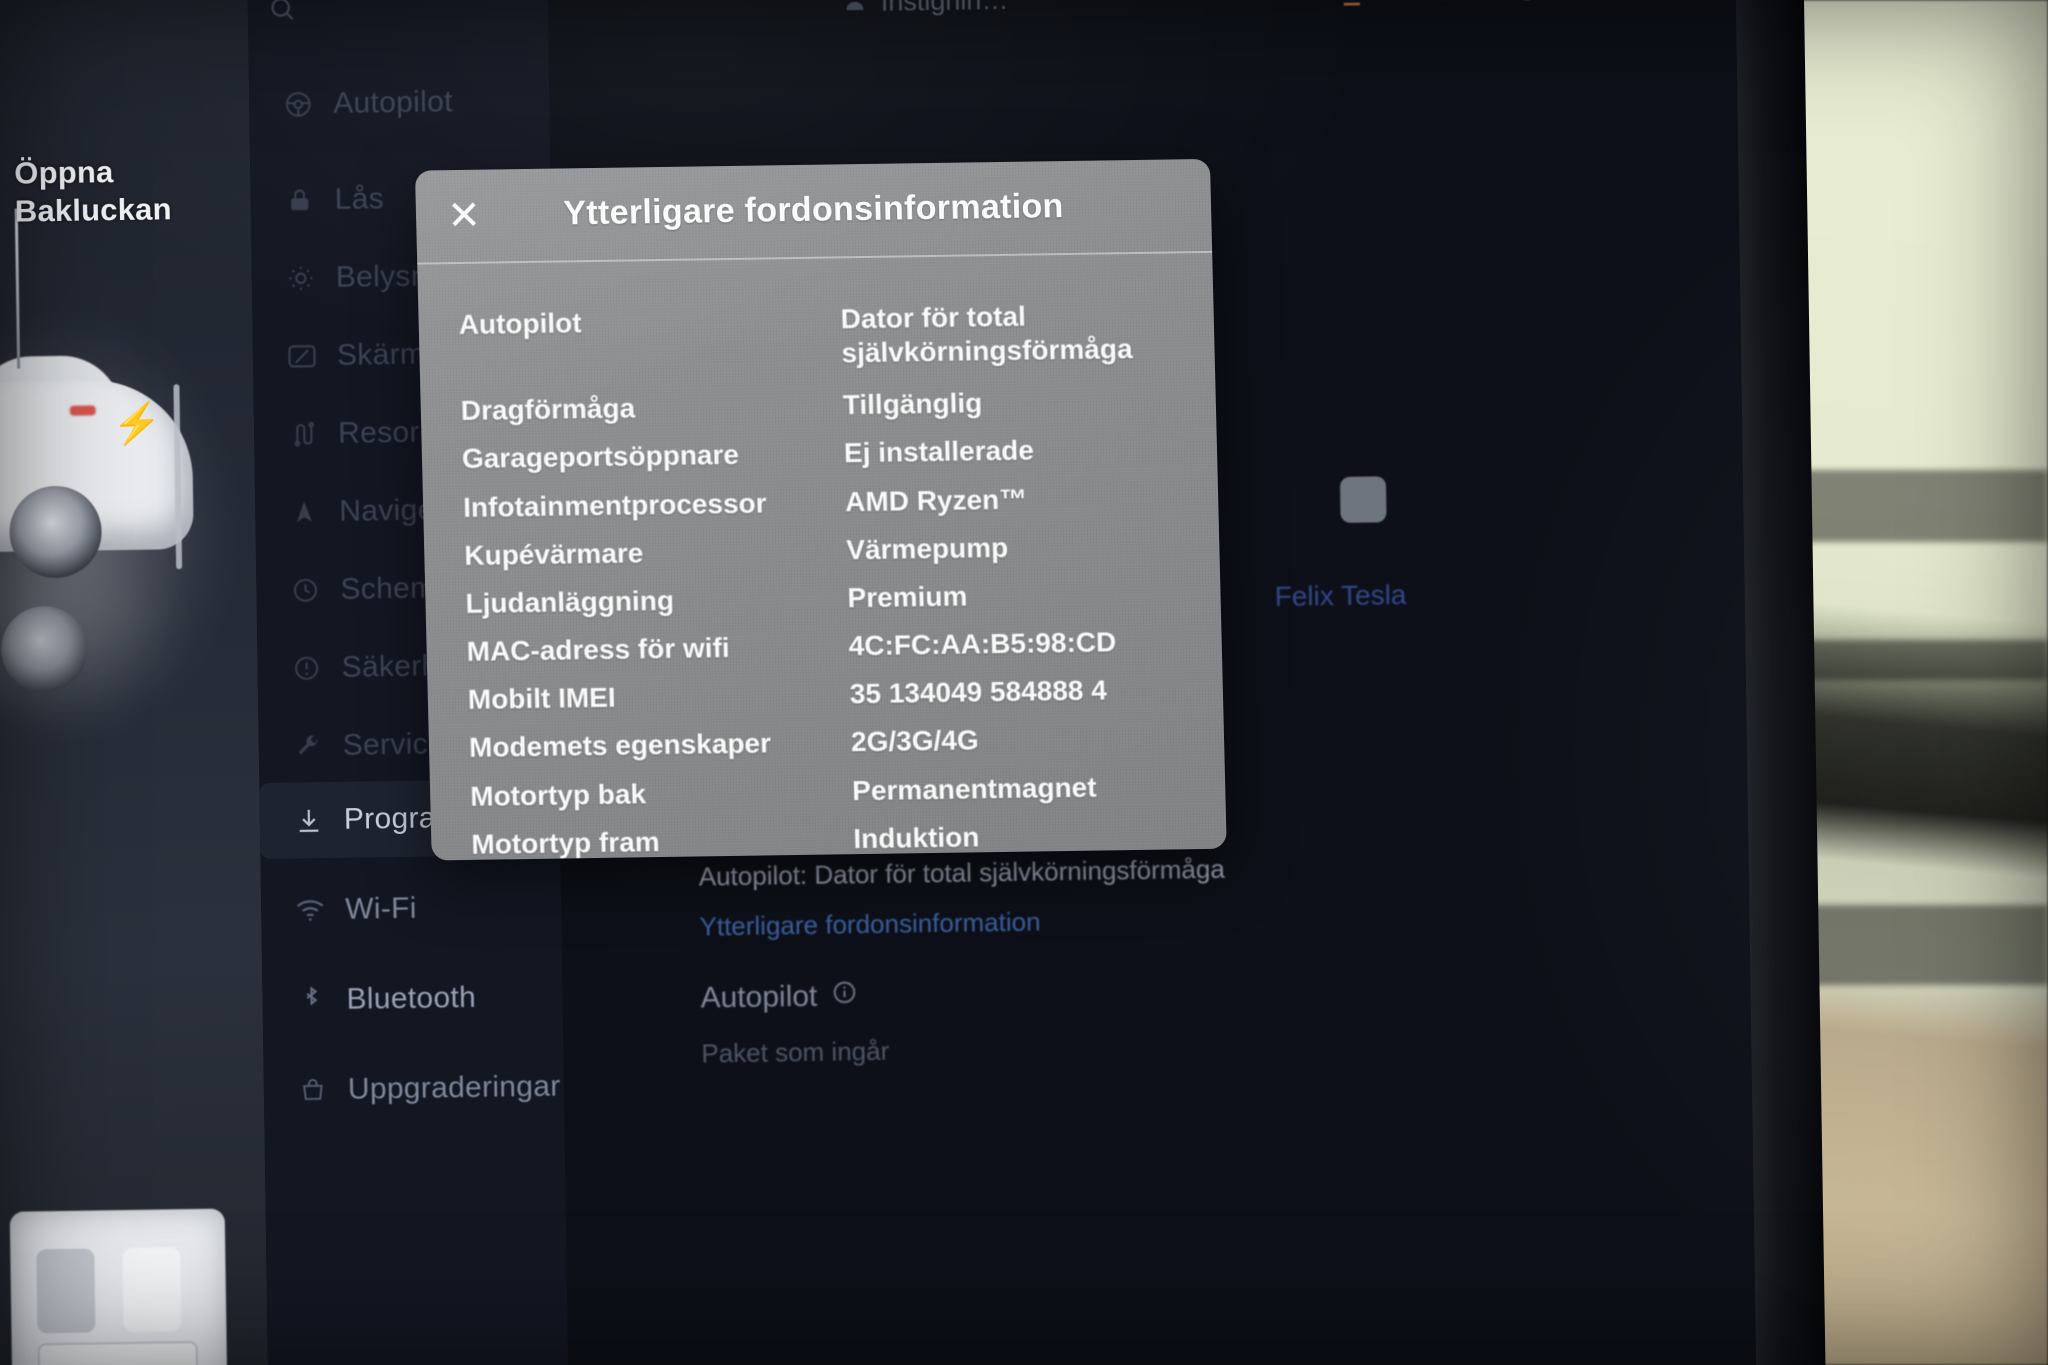  I want to click on sidebar-label-lock: Lås, so click(359, 199).